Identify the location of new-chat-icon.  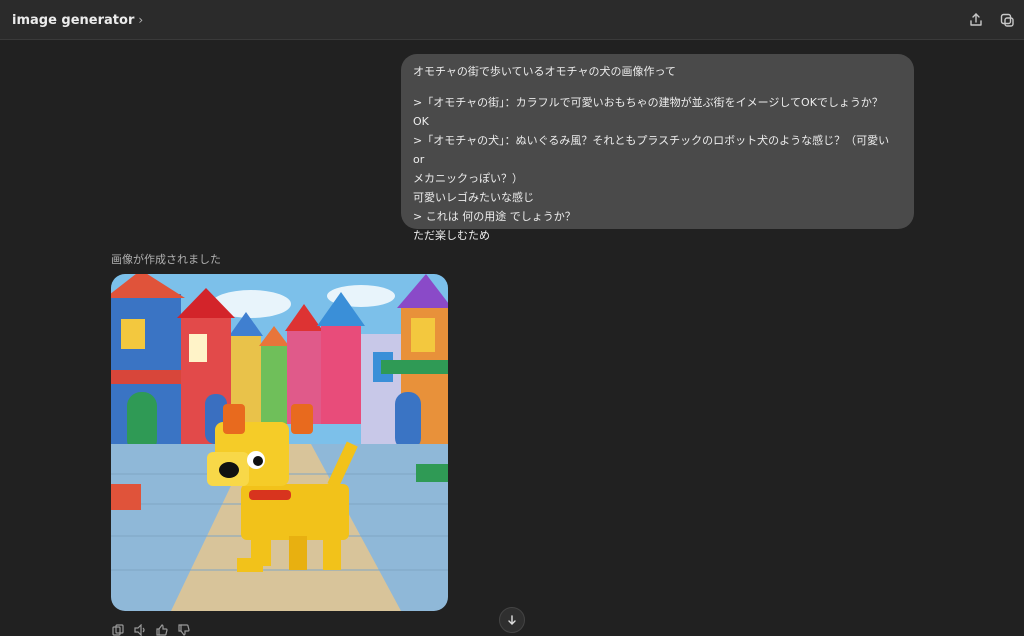
(1007, 20).